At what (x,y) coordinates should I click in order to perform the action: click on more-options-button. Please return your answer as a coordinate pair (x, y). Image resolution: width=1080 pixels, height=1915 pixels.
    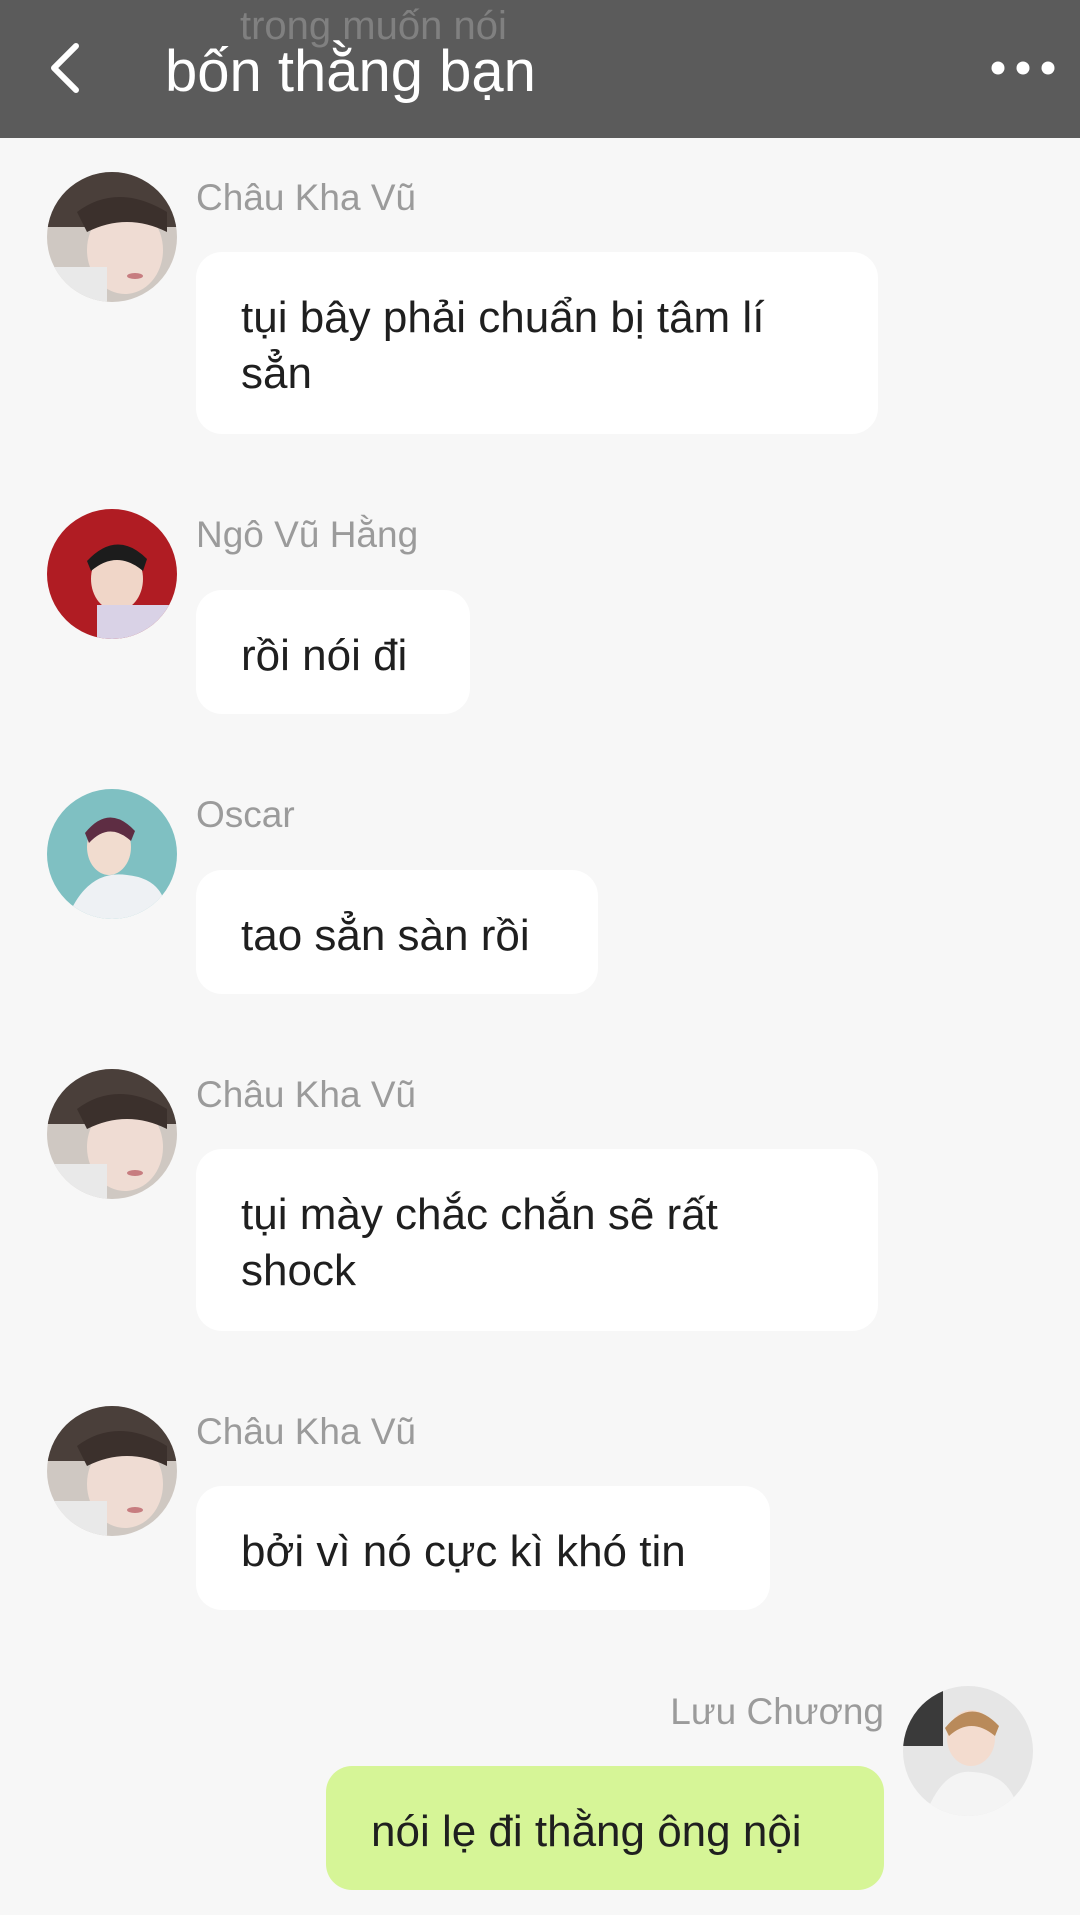
    Looking at the image, I should click on (1023, 68).